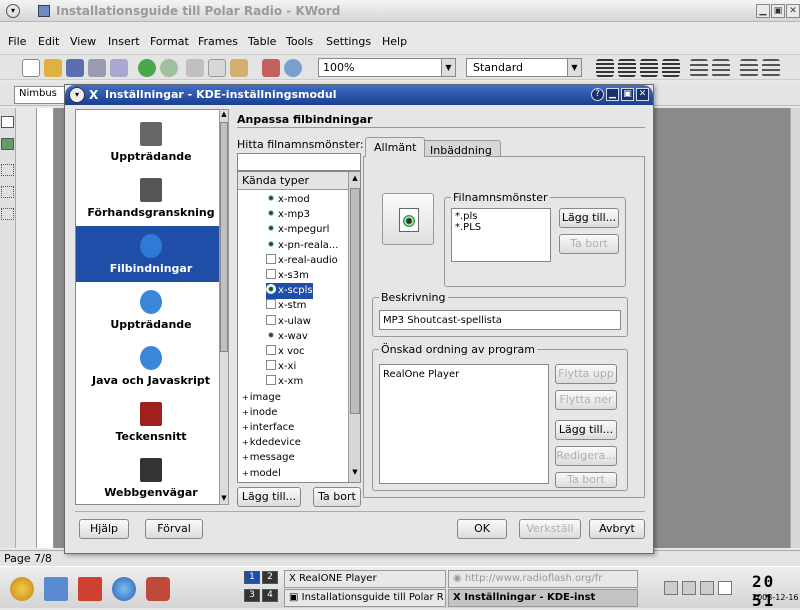  I want to click on patterns-list: *.pls *.PLS, so click(501, 235).